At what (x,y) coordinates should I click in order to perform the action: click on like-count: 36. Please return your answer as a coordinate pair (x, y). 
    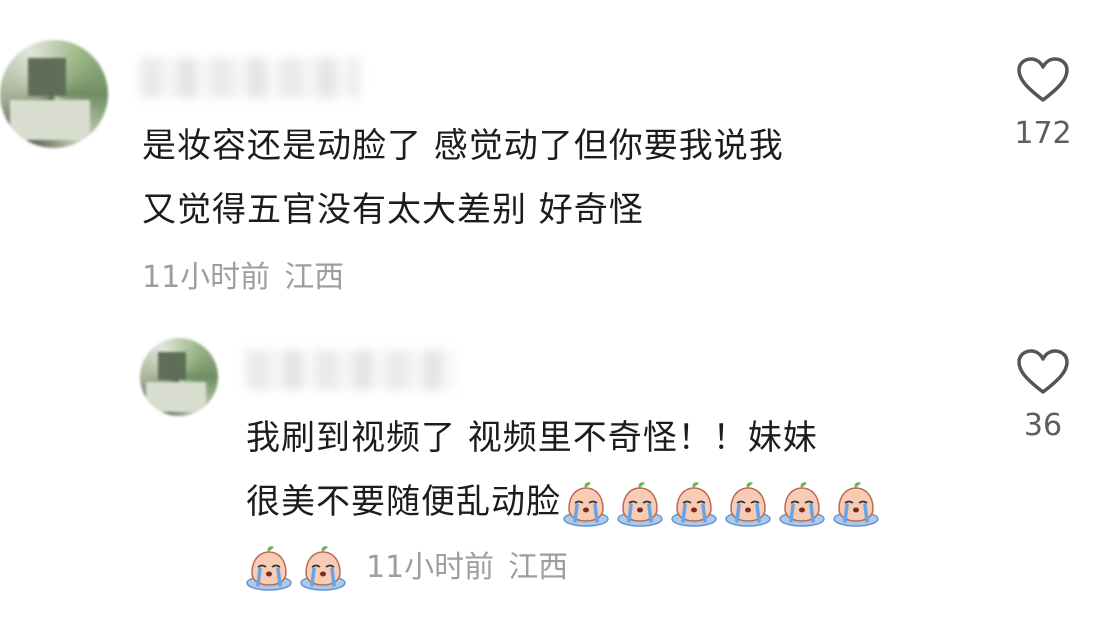
    Looking at the image, I should click on (1043, 425).